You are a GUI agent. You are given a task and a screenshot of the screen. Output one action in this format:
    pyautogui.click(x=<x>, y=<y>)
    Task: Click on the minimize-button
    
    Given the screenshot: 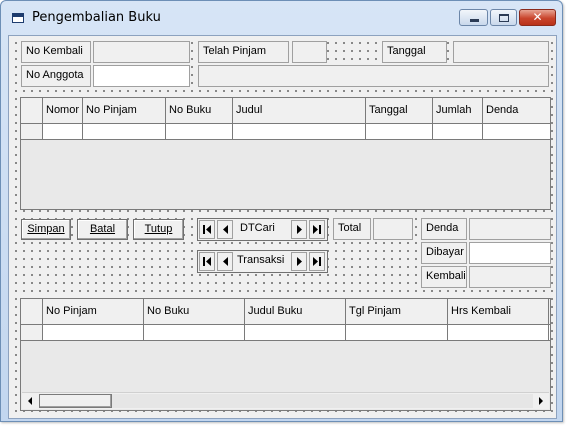 What is the action you would take?
    pyautogui.click(x=473, y=17)
    